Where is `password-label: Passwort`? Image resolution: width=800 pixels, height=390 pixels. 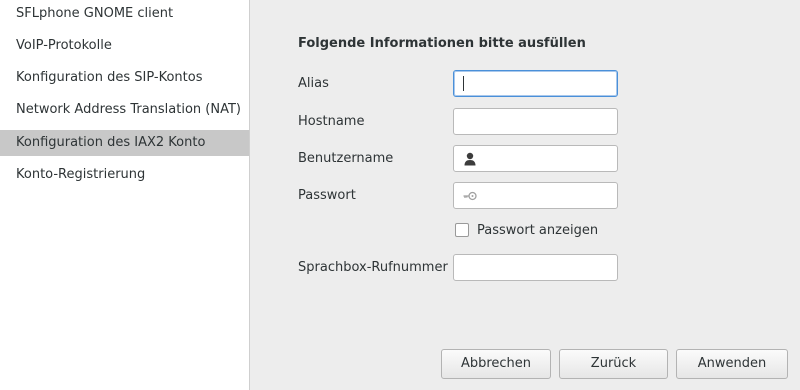
password-label: Passwort is located at coordinates (327, 195).